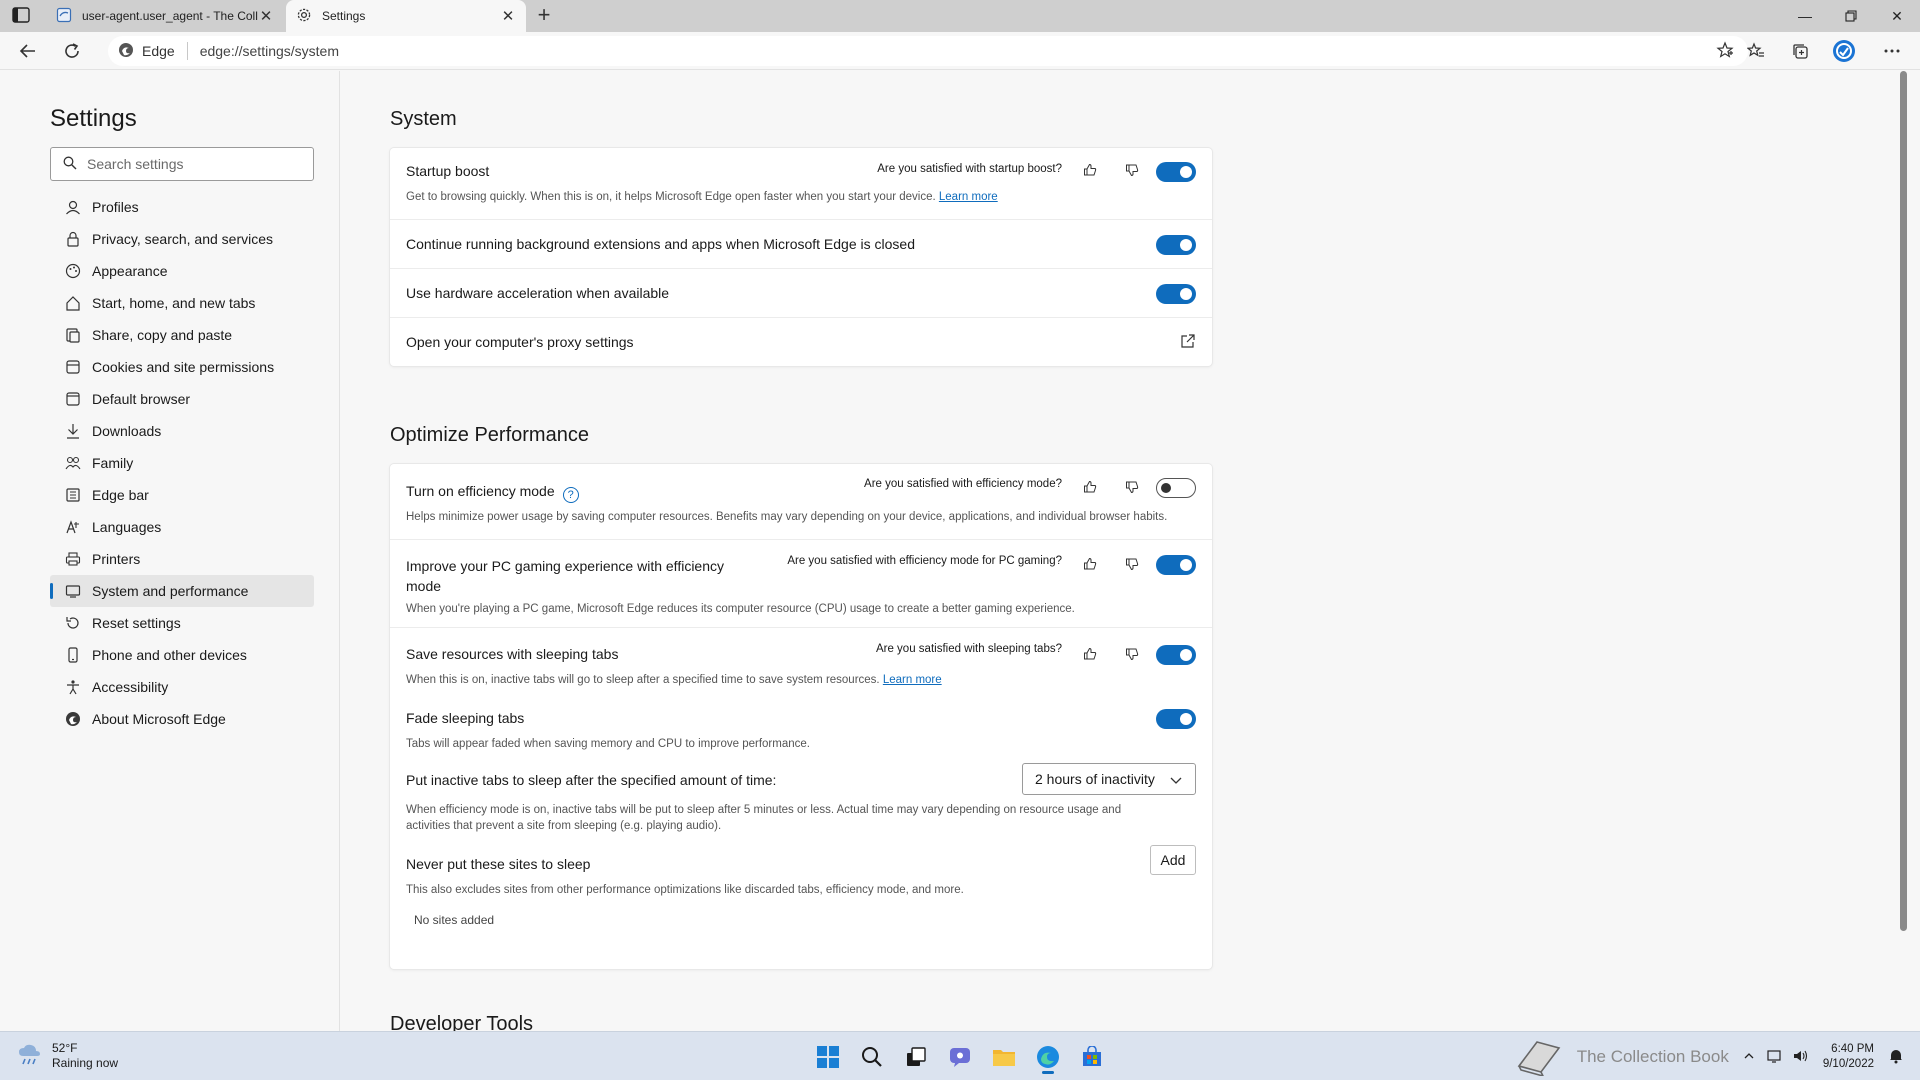 The image size is (1920, 1080). What do you see at coordinates (182, 367) in the screenshot?
I see `sidebar-item-cookies-and-site-permissions: Cookies and site permissions` at bounding box center [182, 367].